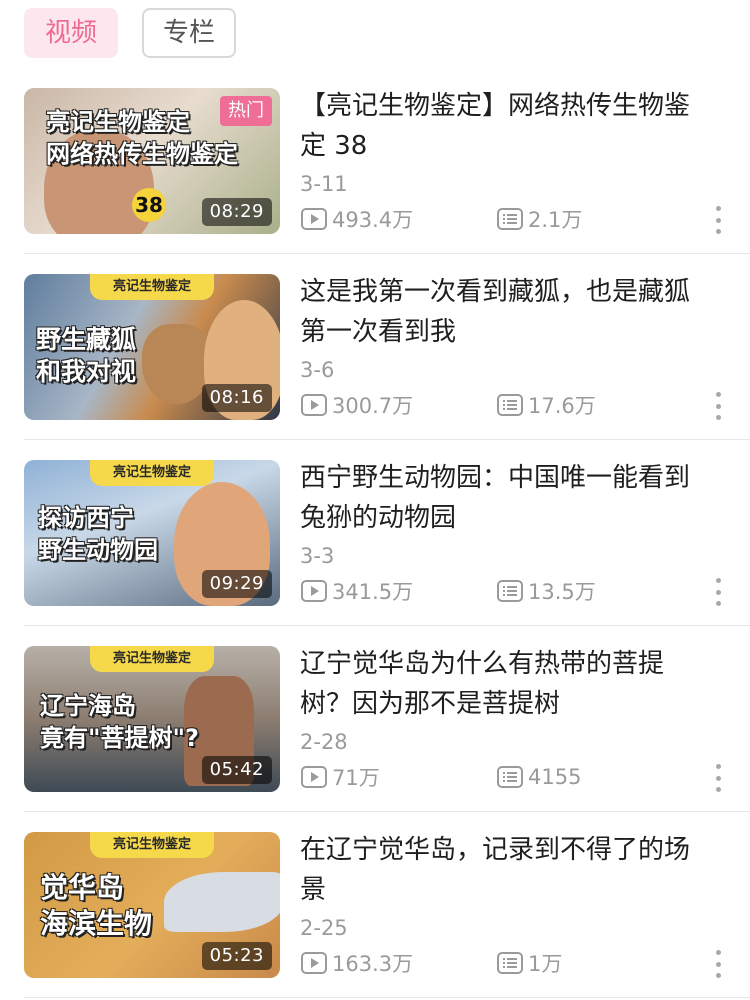 This screenshot has width=750, height=1000. I want to click on view-count-text: 163.3万, so click(373, 964).